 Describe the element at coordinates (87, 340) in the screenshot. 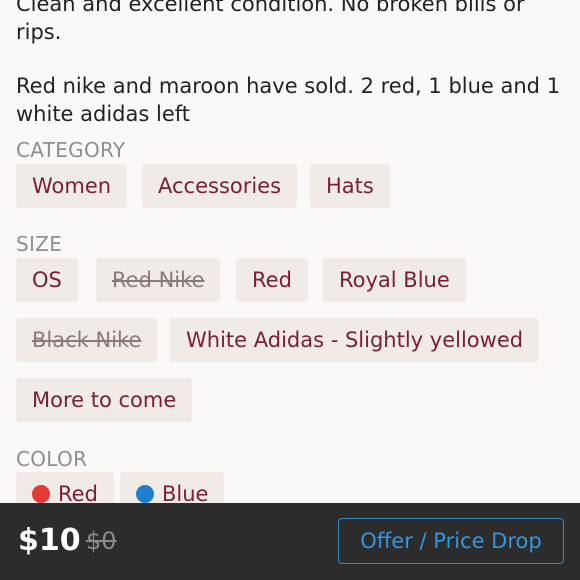

I see `size-tag-black-nike: Black Nike` at that location.